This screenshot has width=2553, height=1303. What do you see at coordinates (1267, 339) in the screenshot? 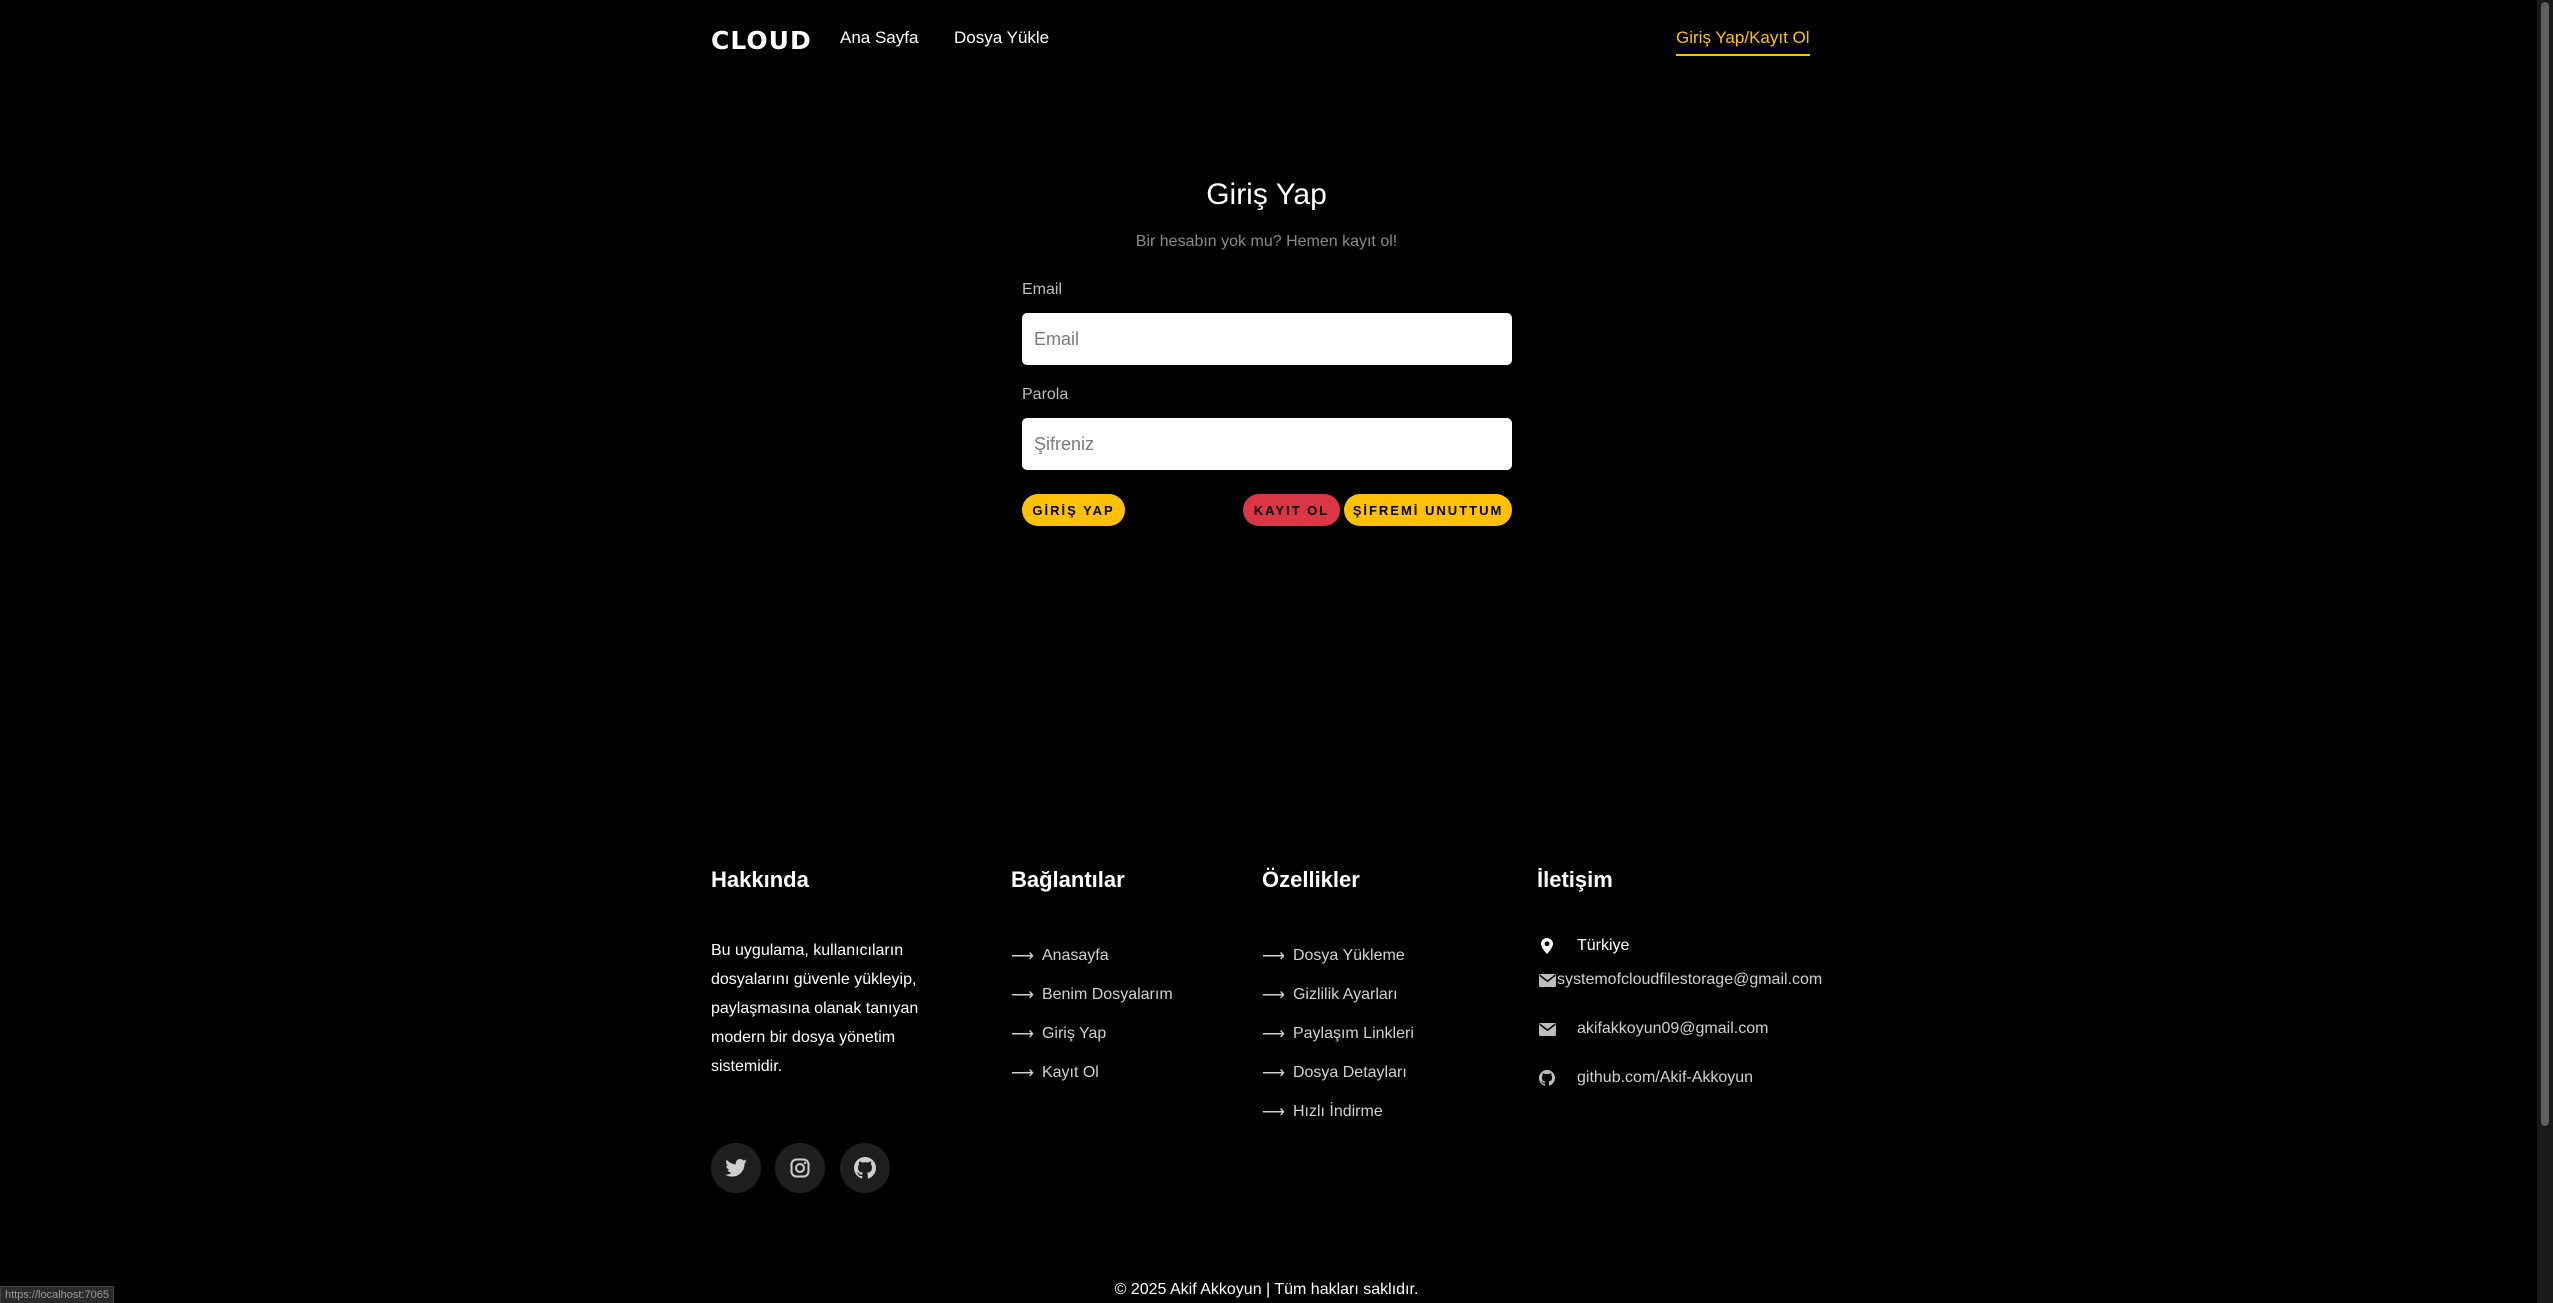
I see `email-input` at bounding box center [1267, 339].